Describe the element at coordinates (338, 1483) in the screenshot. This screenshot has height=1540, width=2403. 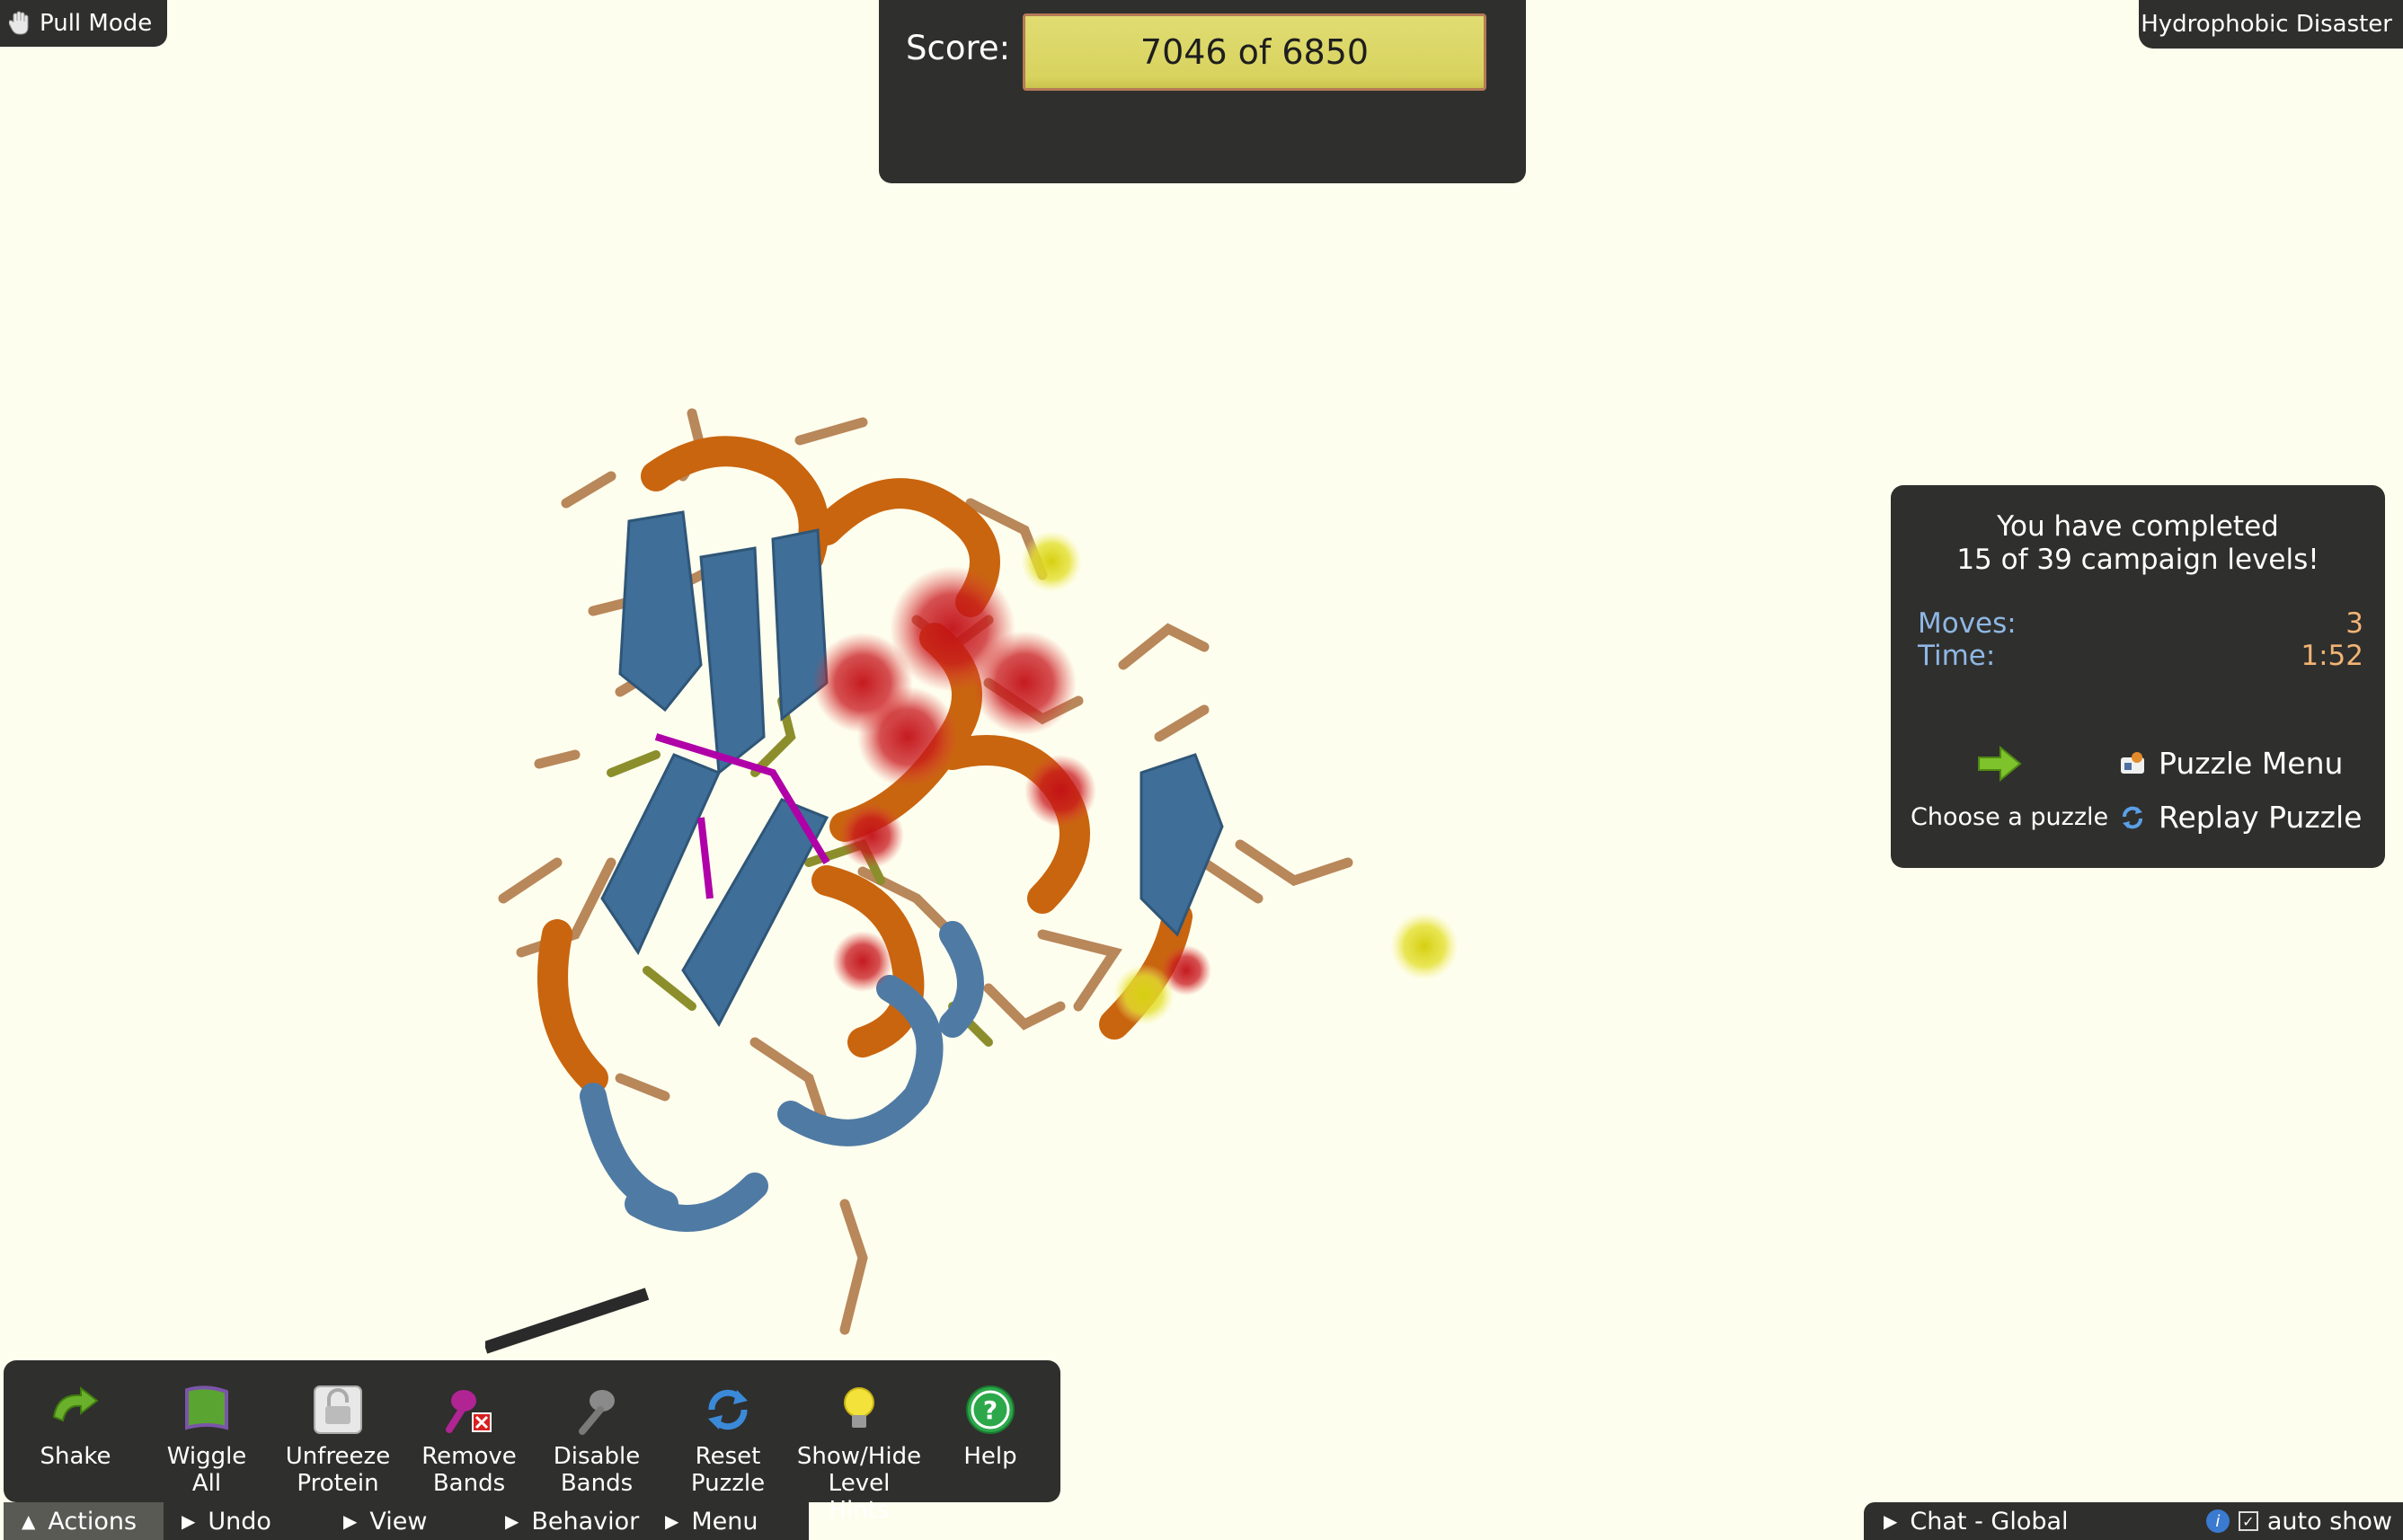
I see `unfreeze-label-2: Protein` at that location.